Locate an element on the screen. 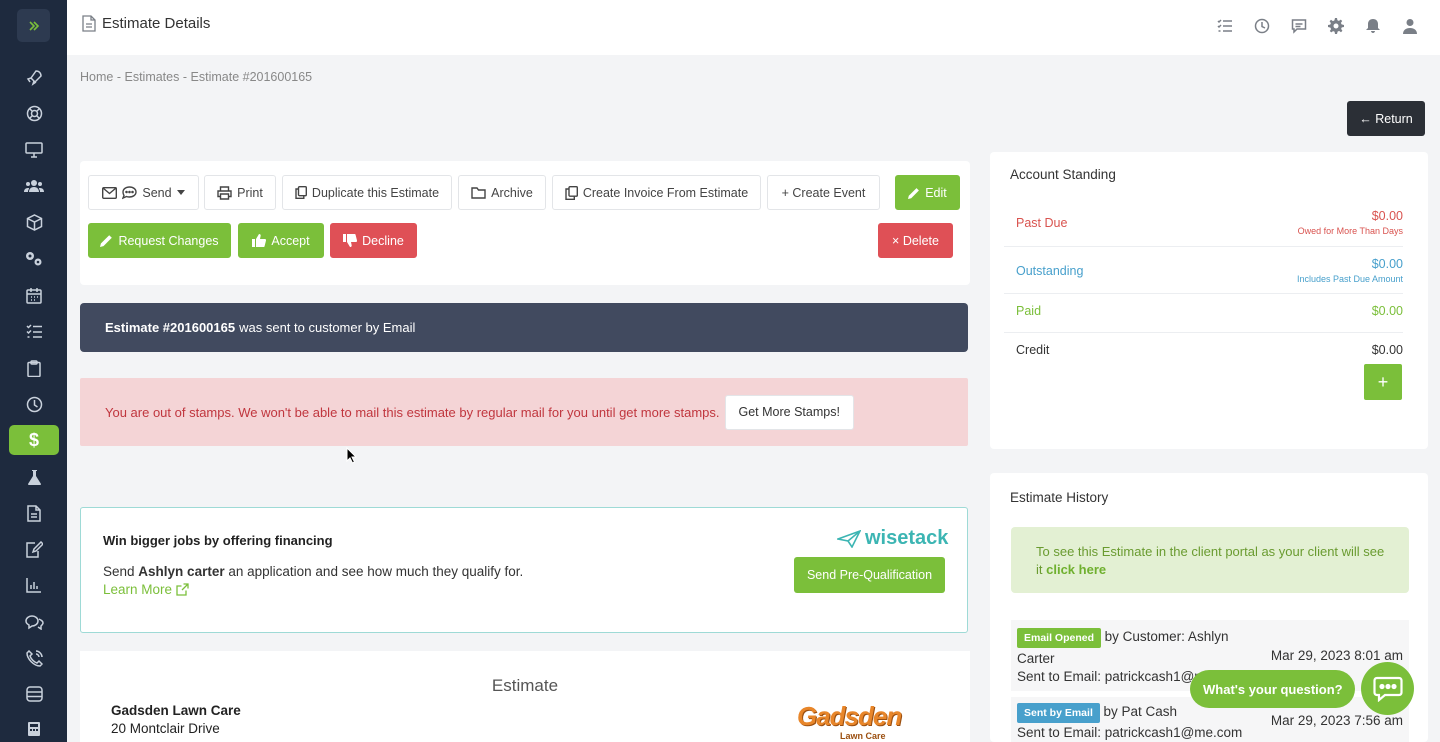 The width and height of the screenshot is (1440, 742). external-link-icon is located at coordinates (182, 589).